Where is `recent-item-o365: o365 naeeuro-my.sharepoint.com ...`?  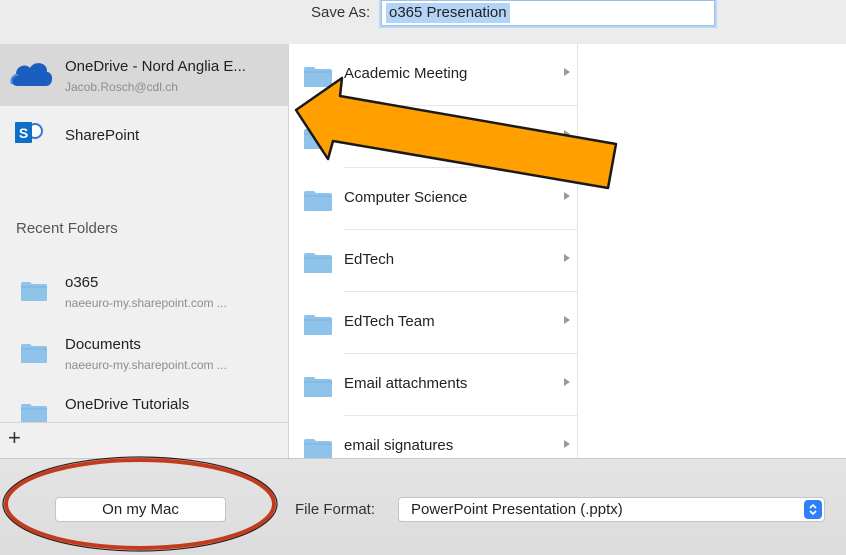
recent-item-o365: o365 naeeuro-my.sharepoint.com ... is located at coordinates (144, 290).